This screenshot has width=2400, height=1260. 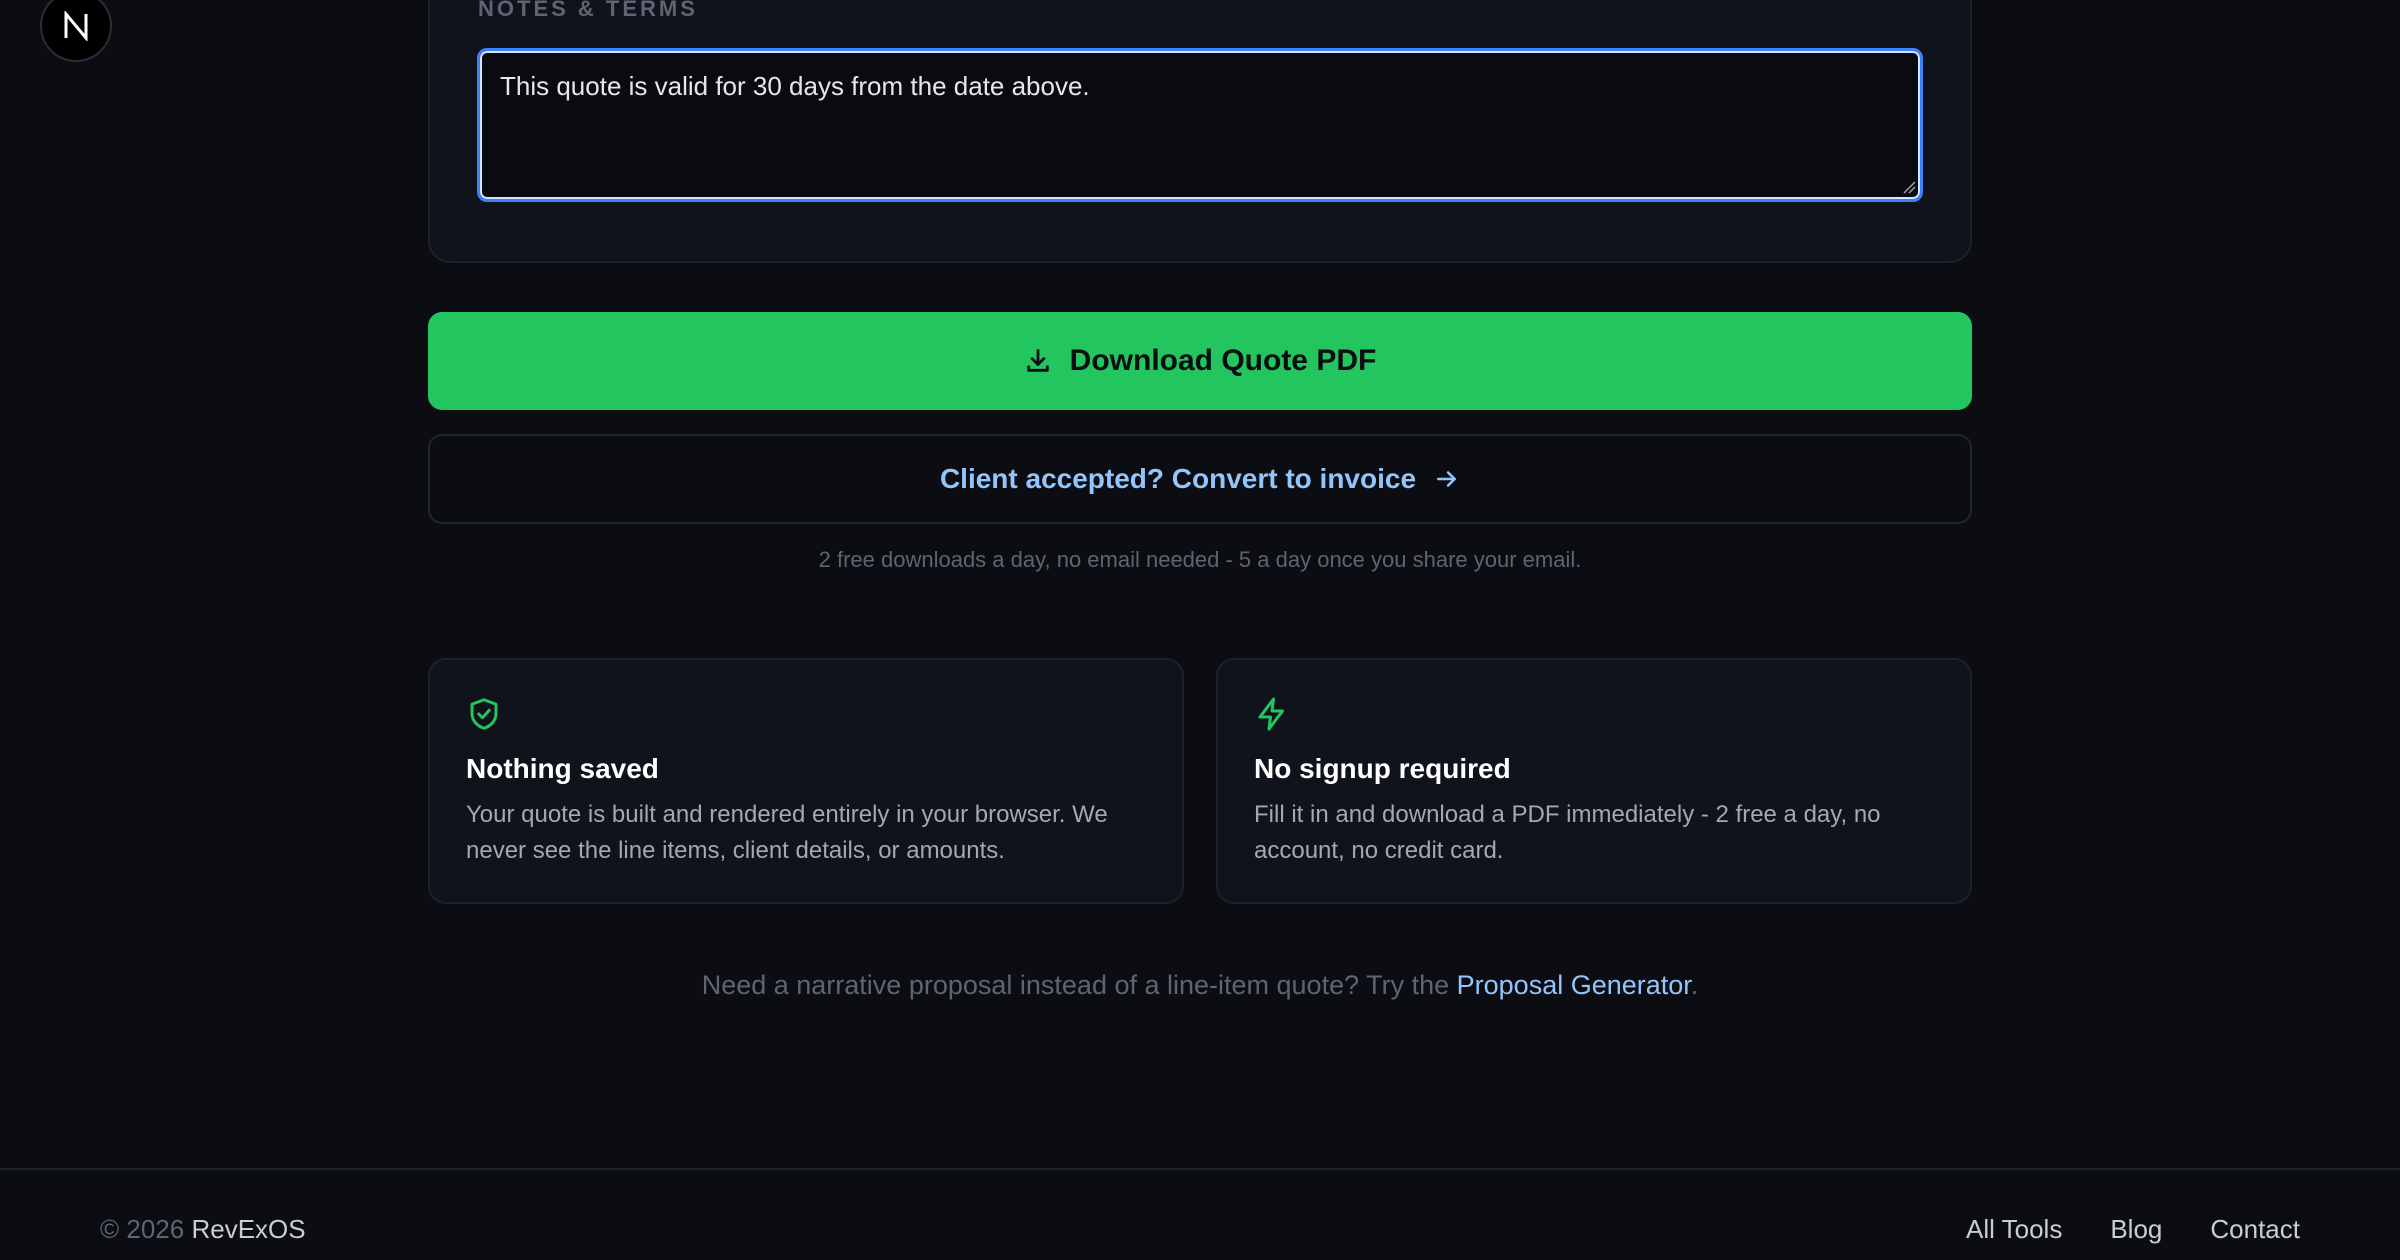 I want to click on footer-link-blog: Blog, so click(x=2136, y=1229).